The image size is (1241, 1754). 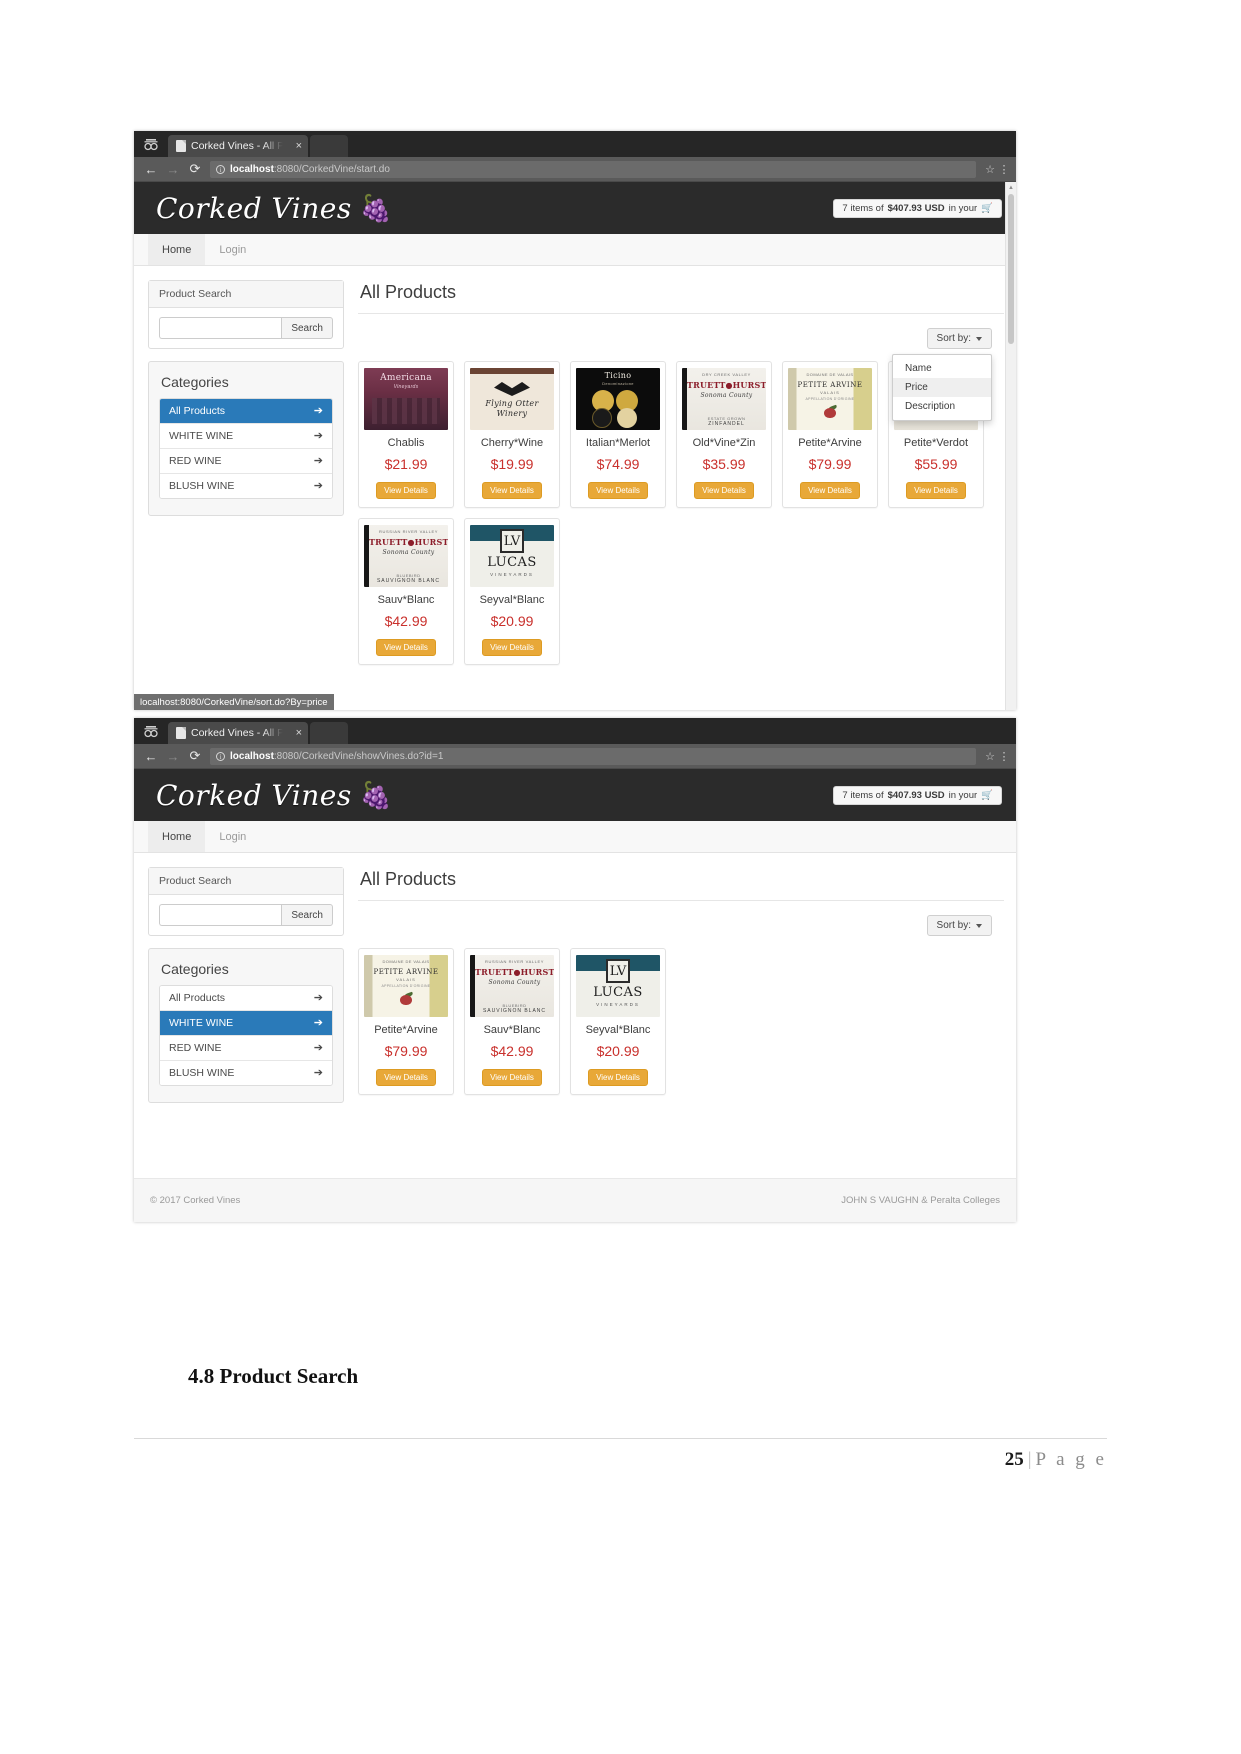 What do you see at coordinates (575, 837) in the screenshot?
I see `site-nav-2: Home Login` at bounding box center [575, 837].